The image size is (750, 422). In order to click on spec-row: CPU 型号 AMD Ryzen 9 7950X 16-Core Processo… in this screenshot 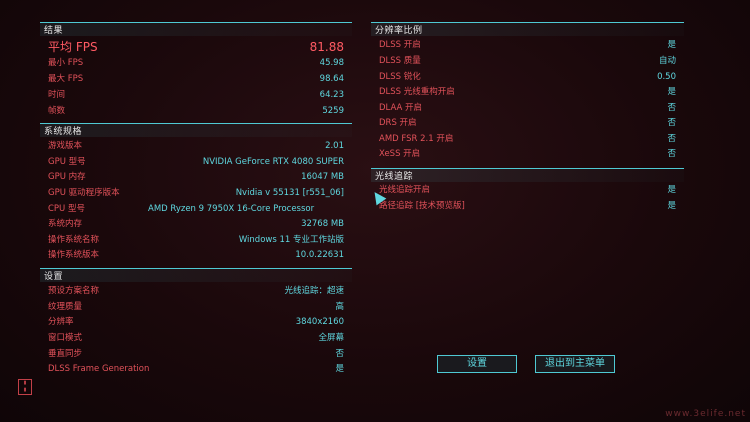, I will do `click(196, 209)`.